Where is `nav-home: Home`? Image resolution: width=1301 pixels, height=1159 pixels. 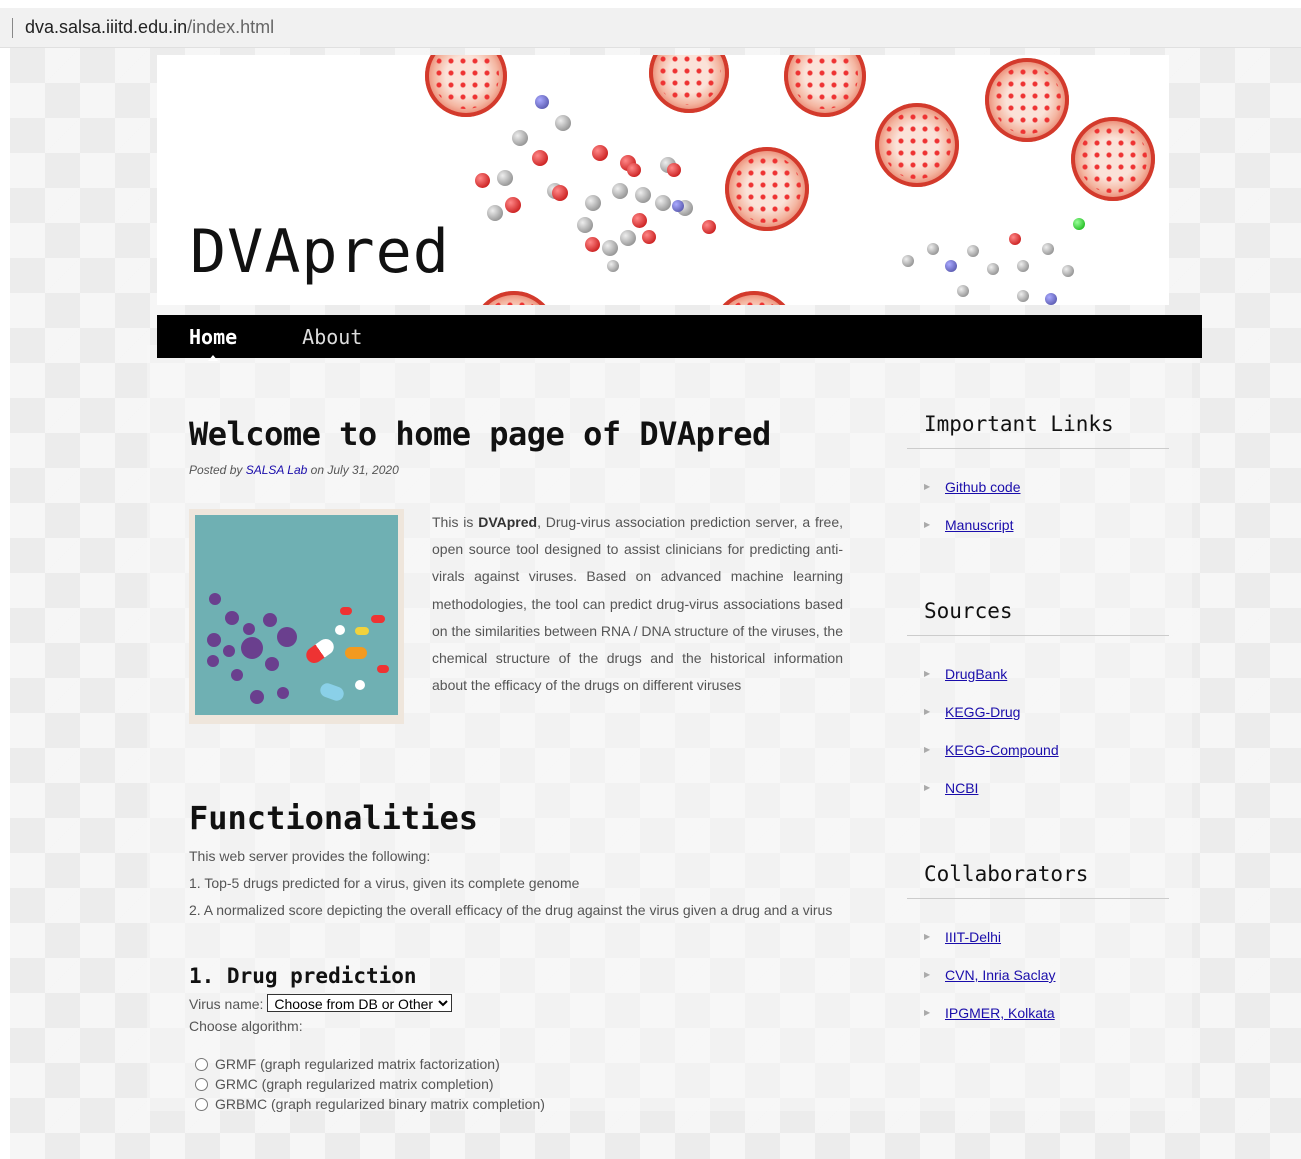
nav-home: Home is located at coordinates (213, 343).